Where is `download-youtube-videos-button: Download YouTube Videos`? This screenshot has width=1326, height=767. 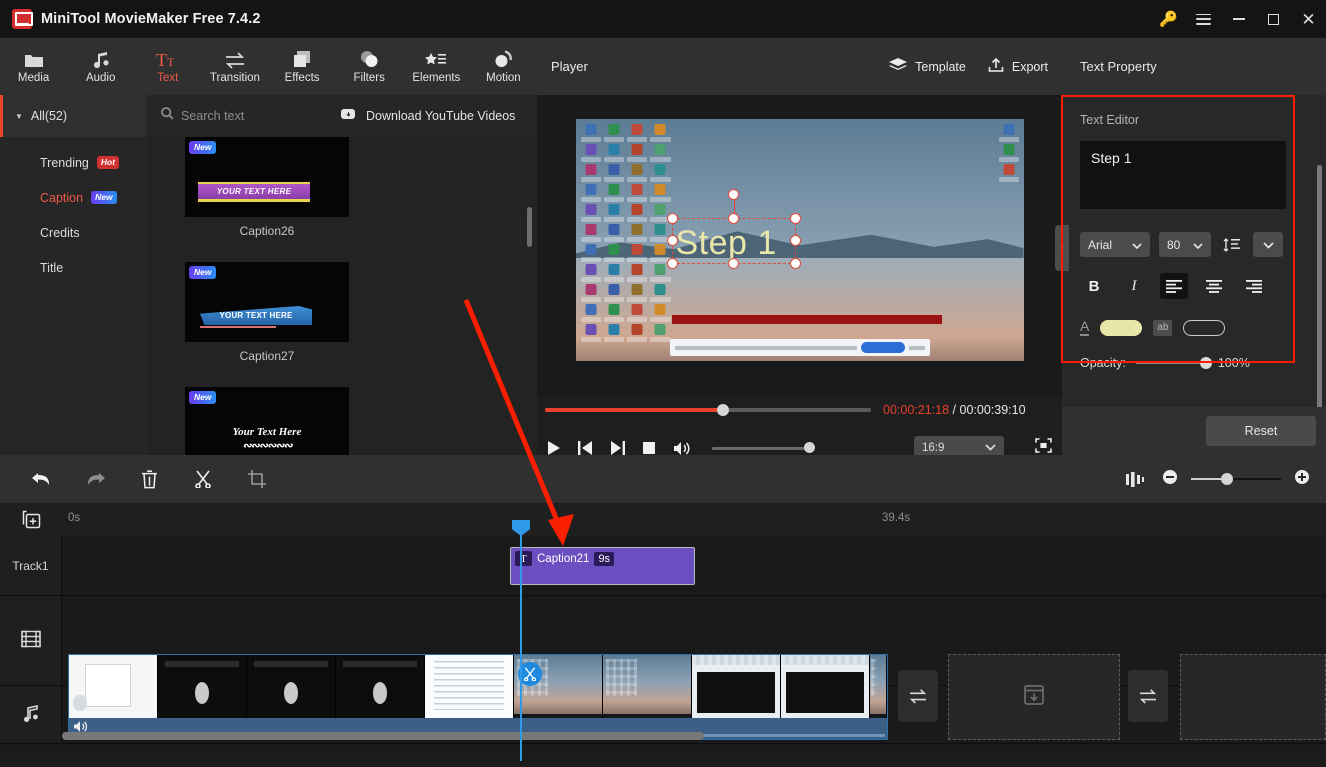 download-youtube-videos-button: Download YouTube Videos is located at coordinates (428, 116).